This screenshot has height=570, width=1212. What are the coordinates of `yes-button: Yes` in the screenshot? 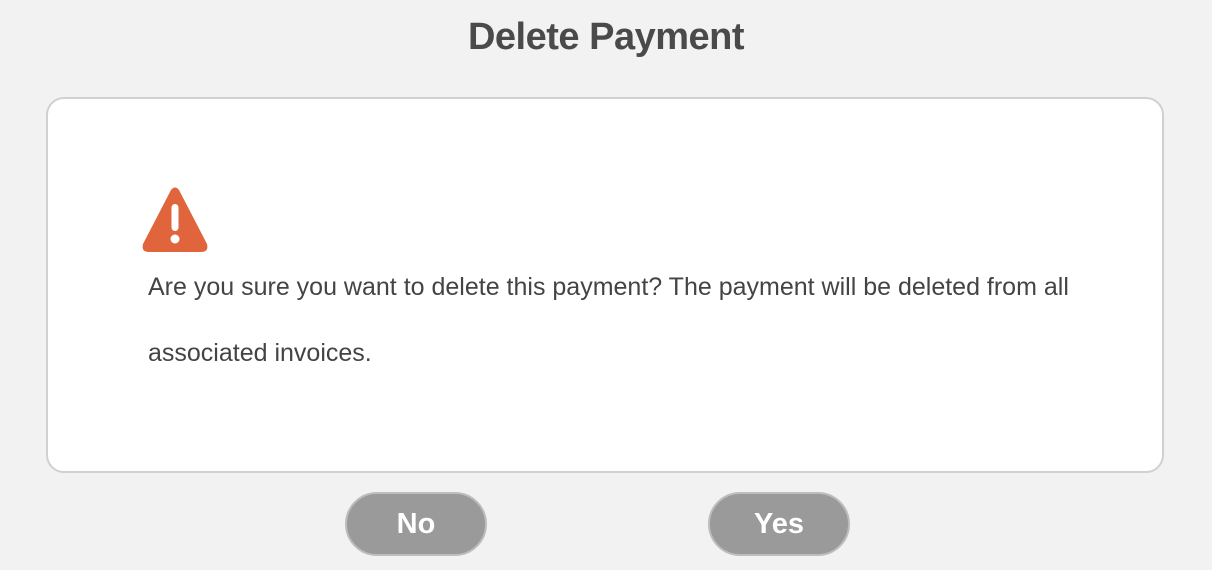 It's located at (779, 524).